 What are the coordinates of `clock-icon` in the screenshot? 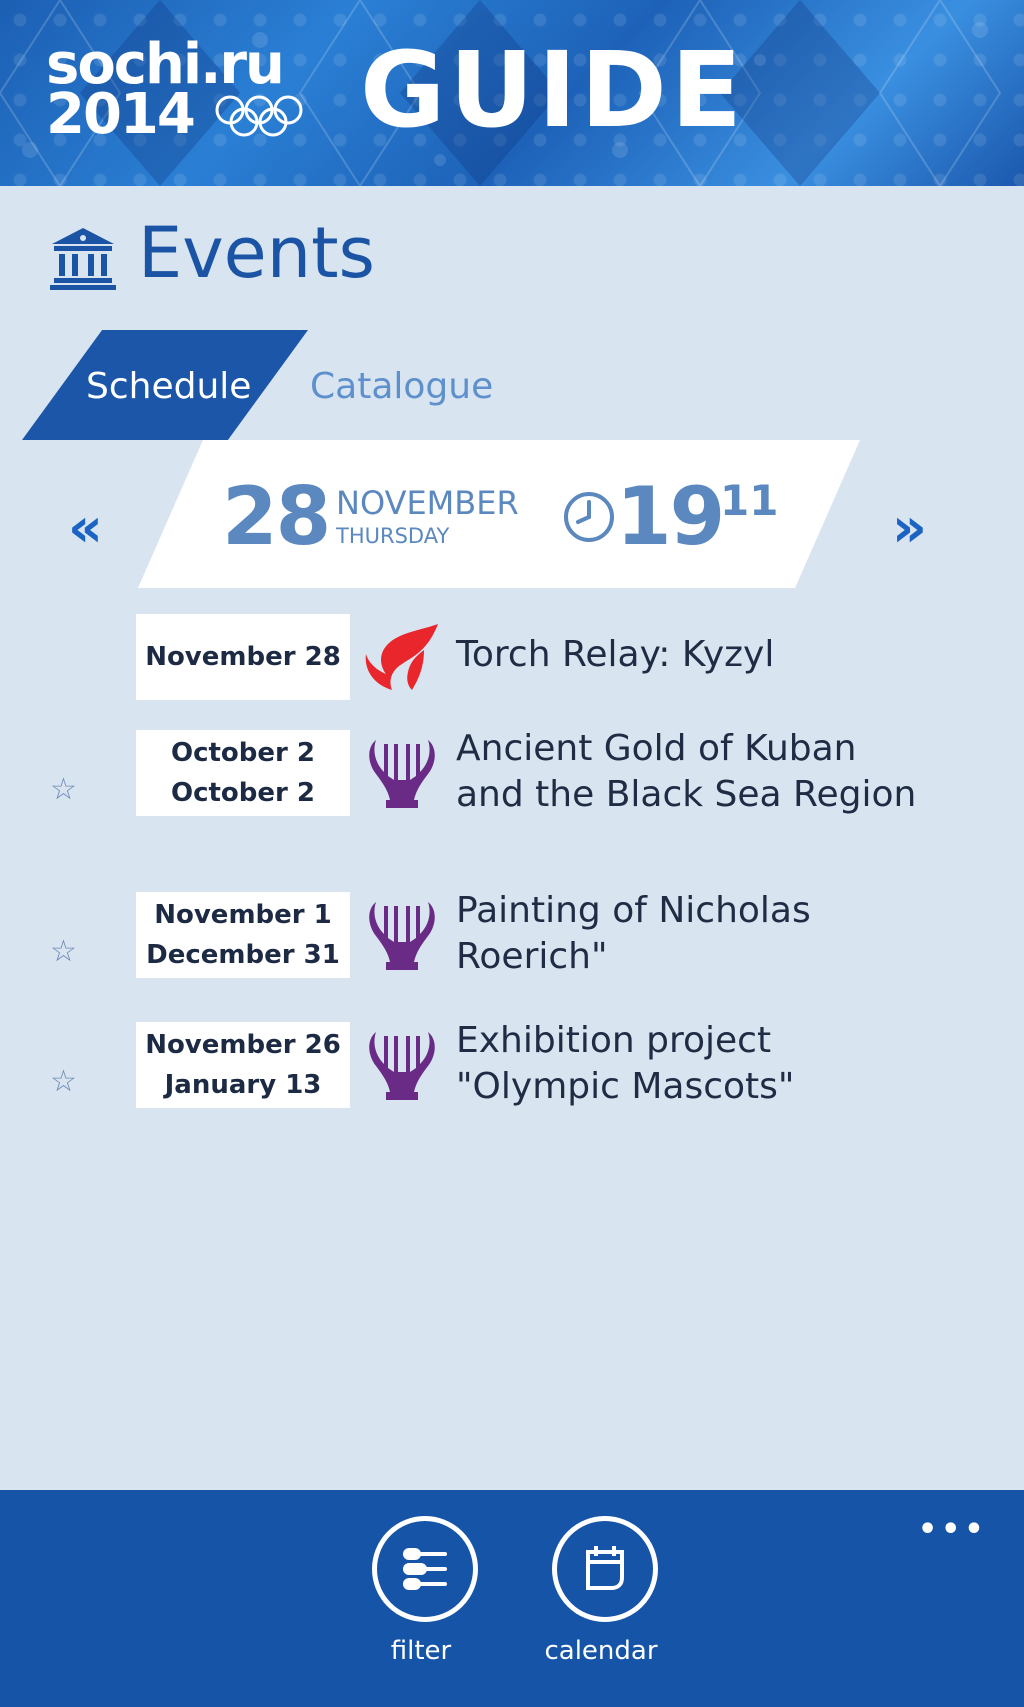 It's located at (589, 517).